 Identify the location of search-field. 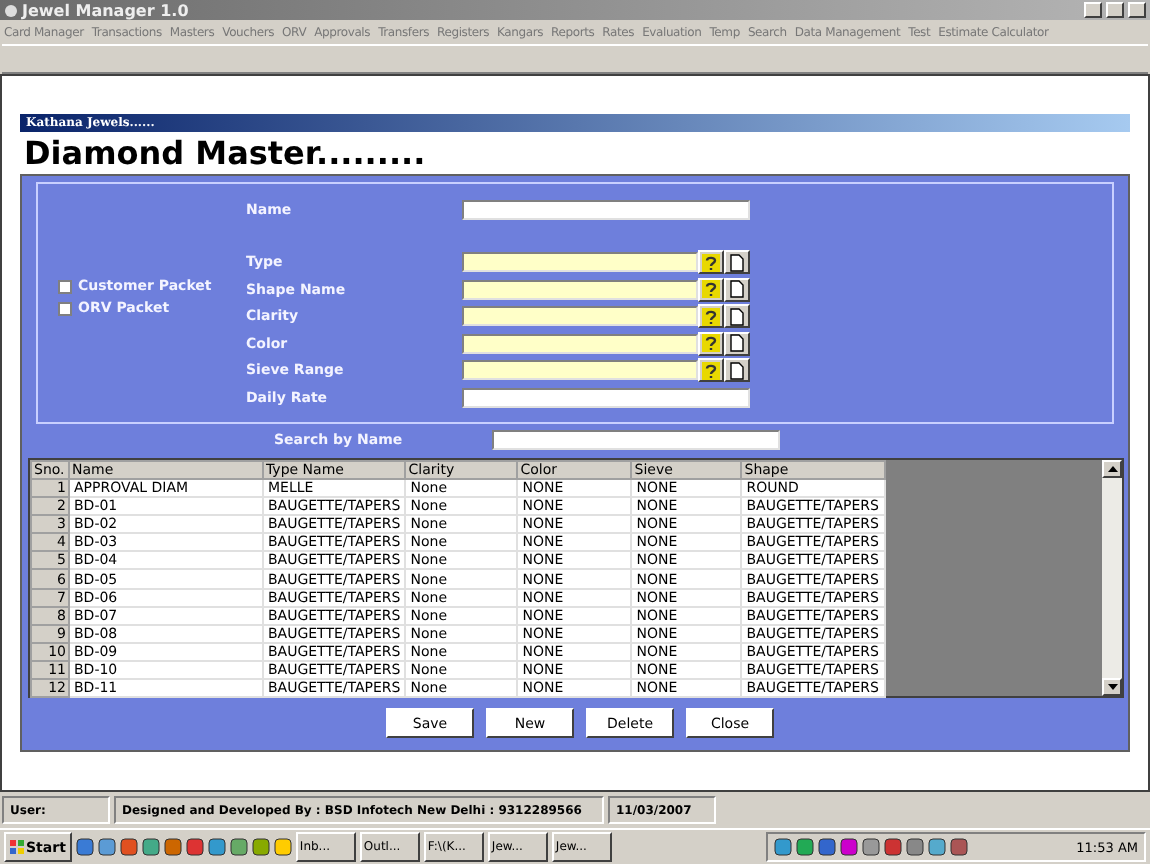
(636, 440).